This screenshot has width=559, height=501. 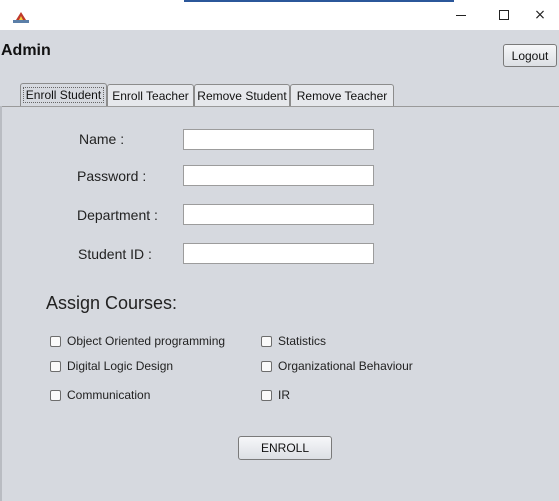 I want to click on tab-label: Remove Teacher, so click(x=342, y=95).